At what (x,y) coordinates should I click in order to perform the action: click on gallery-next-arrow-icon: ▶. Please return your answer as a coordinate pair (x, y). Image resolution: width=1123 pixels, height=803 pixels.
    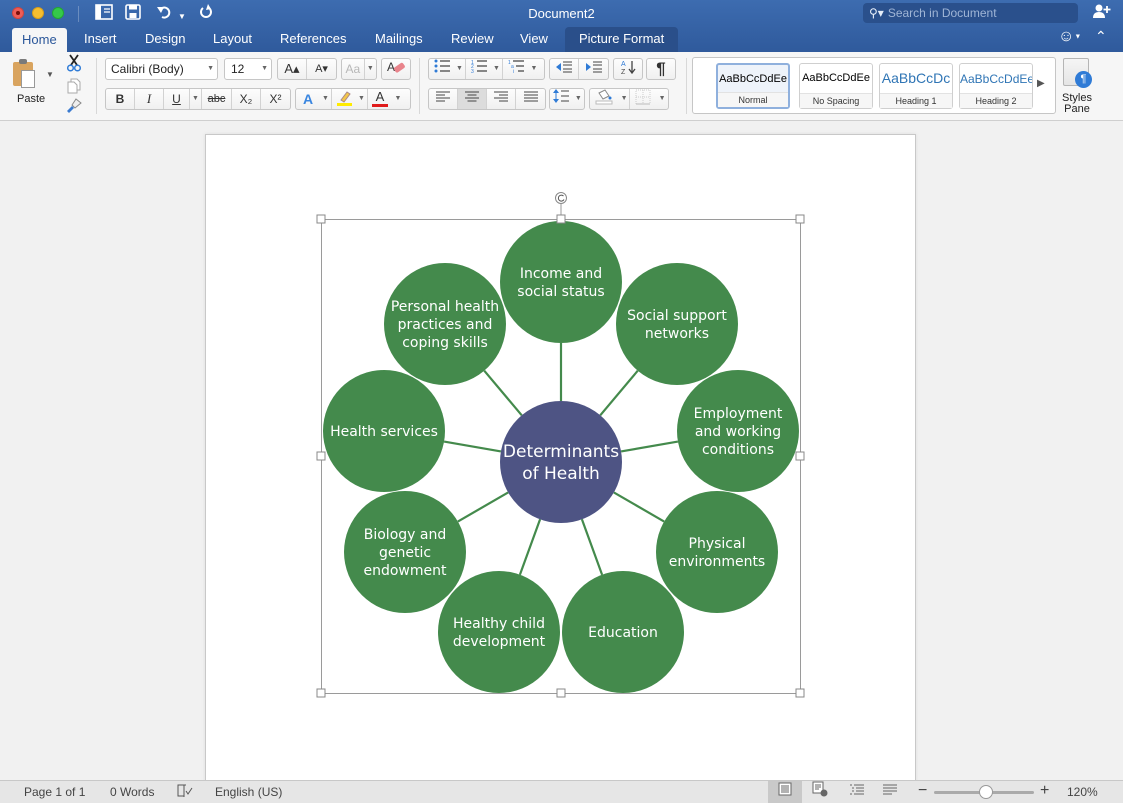
    Looking at the image, I should click on (1041, 83).